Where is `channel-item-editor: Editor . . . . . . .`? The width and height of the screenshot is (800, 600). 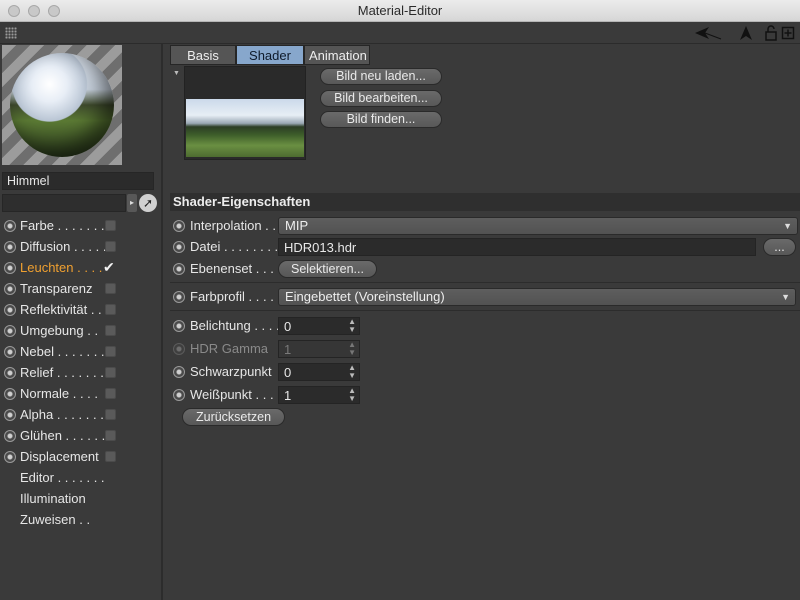 channel-item-editor: Editor . . . . . . . is located at coordinates (81, 478).